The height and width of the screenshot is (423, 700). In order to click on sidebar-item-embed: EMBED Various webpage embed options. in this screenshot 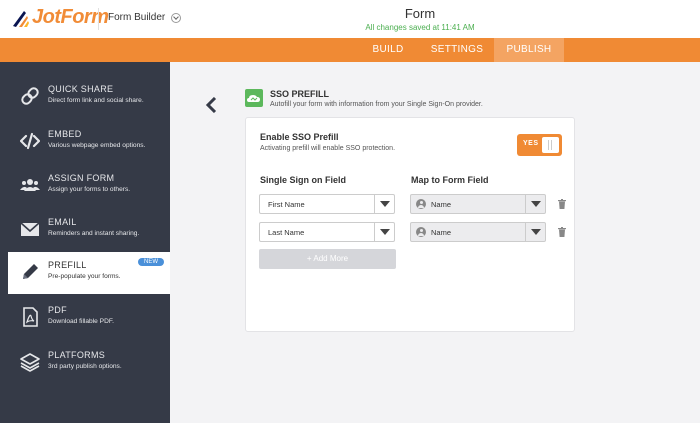, I will do `click(89, 142)`.